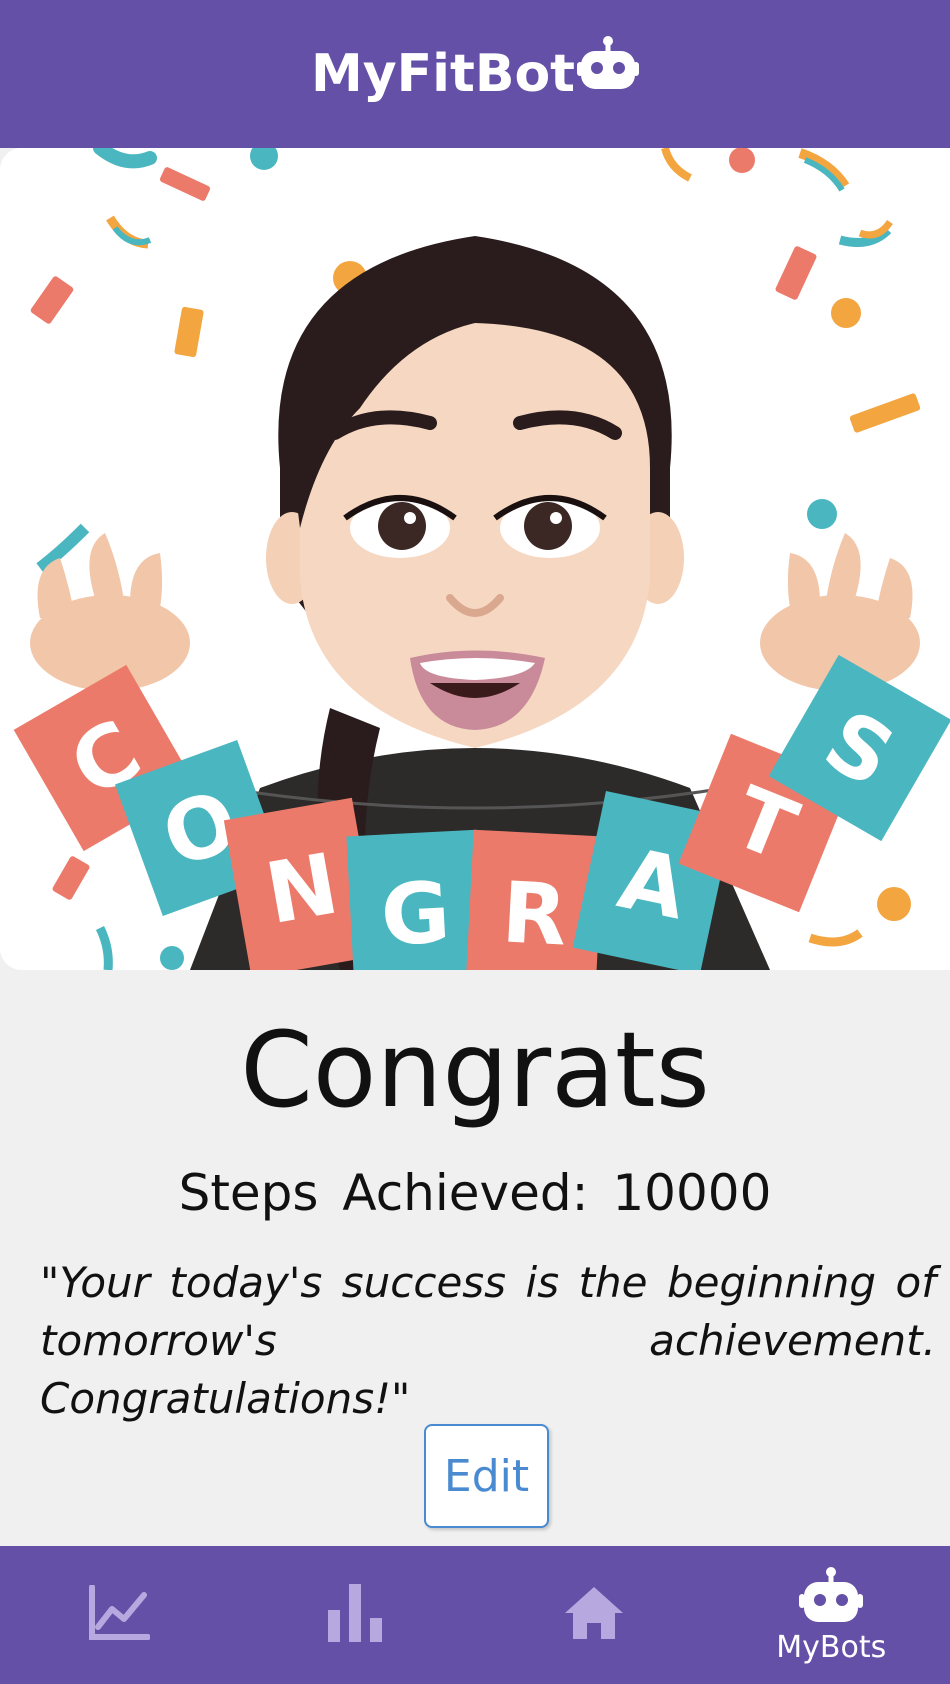  Describe the element at coordinates (831, 1647) in the screenshot. I see `nav-label-mybots: MyBots` at that location.